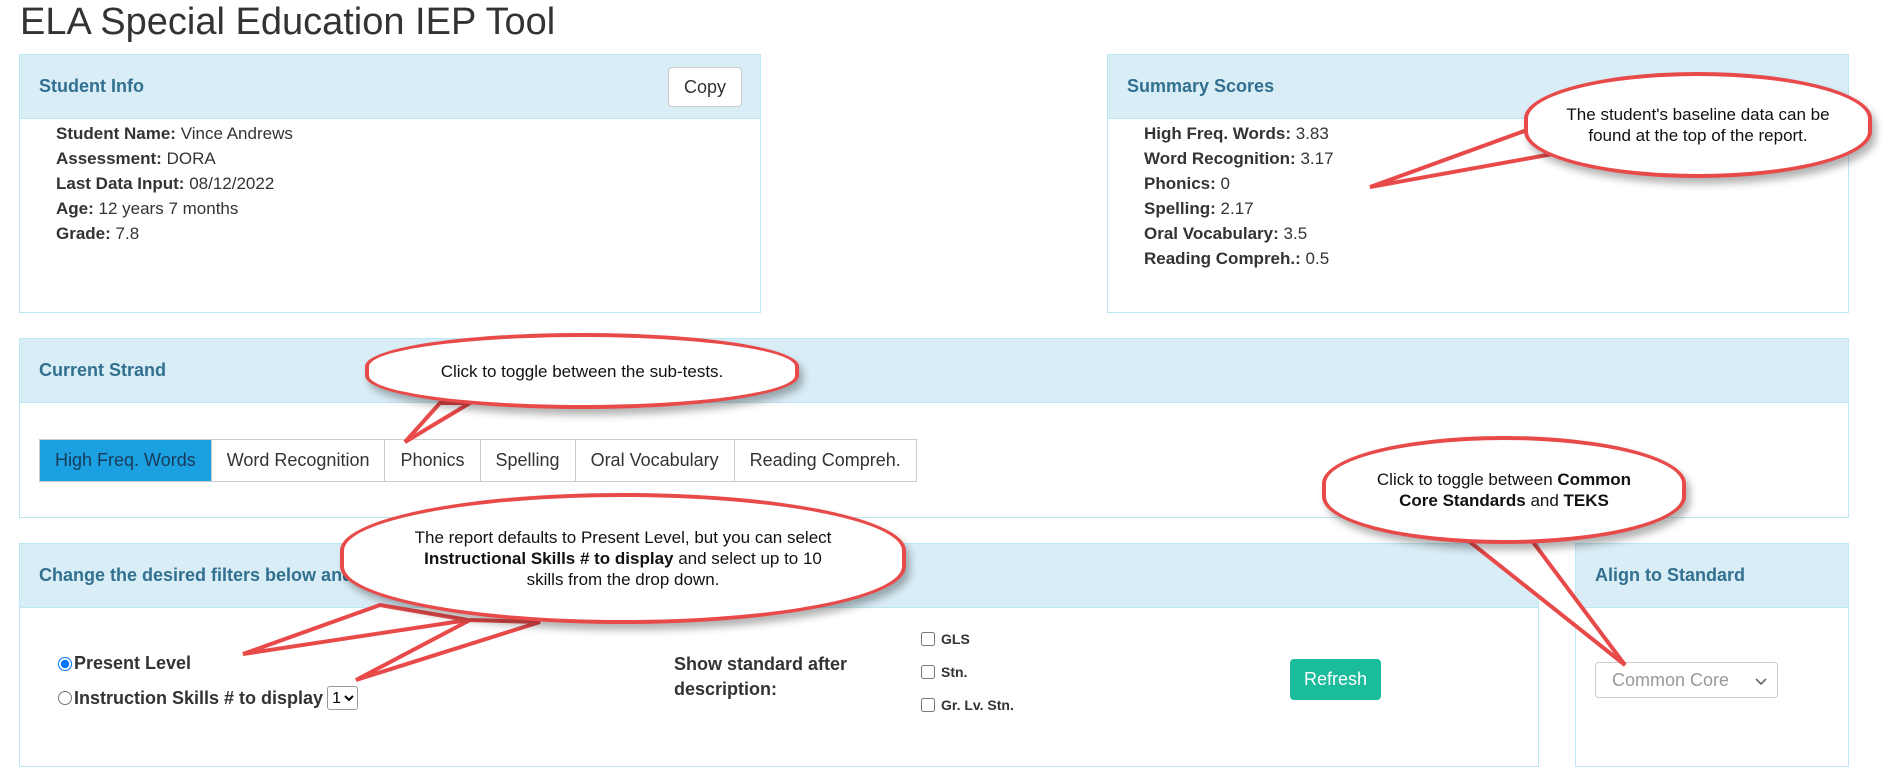  I want to click on instruction-skills-select: 1, so click(343, 698).